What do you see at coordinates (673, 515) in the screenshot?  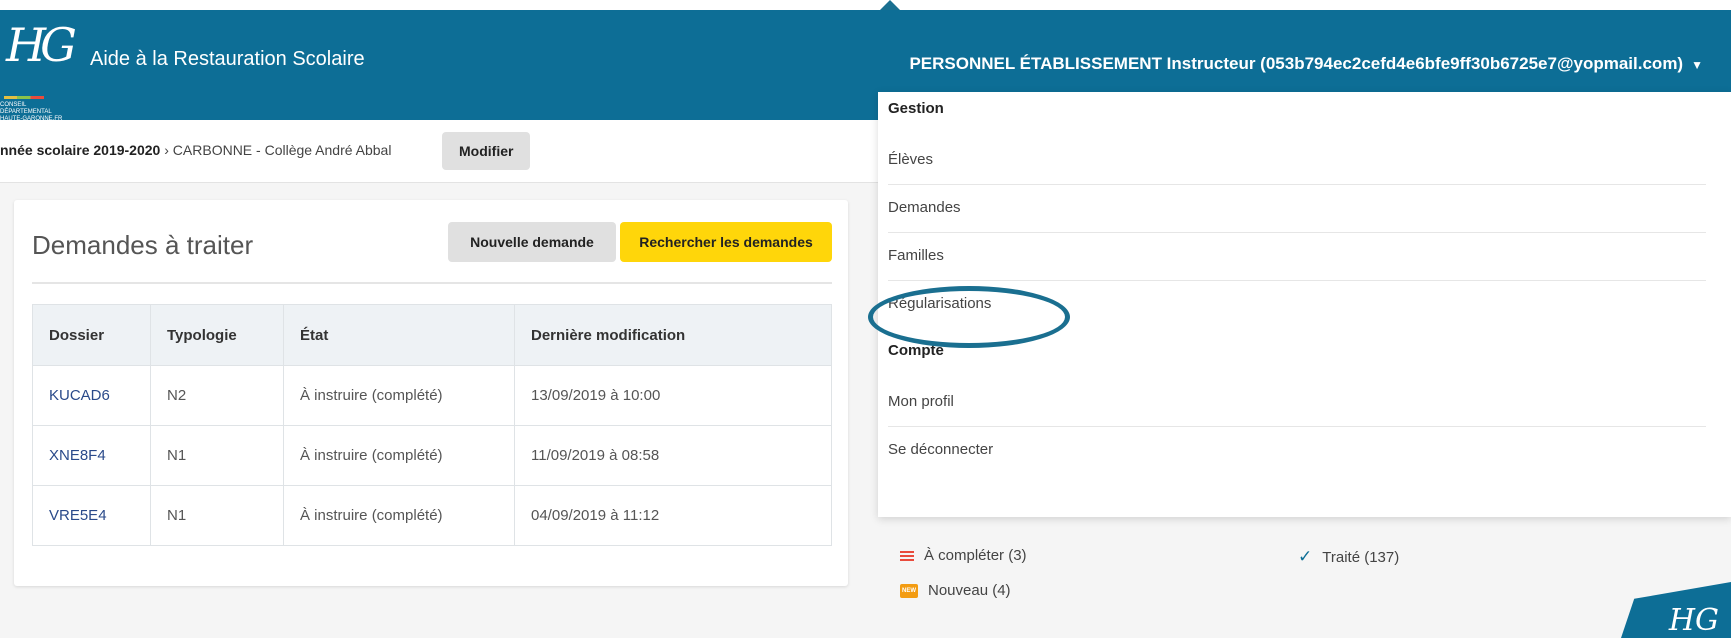 I see `modification-cell: 04/09/2019 à 11:12` at bounding box center [673, 515].